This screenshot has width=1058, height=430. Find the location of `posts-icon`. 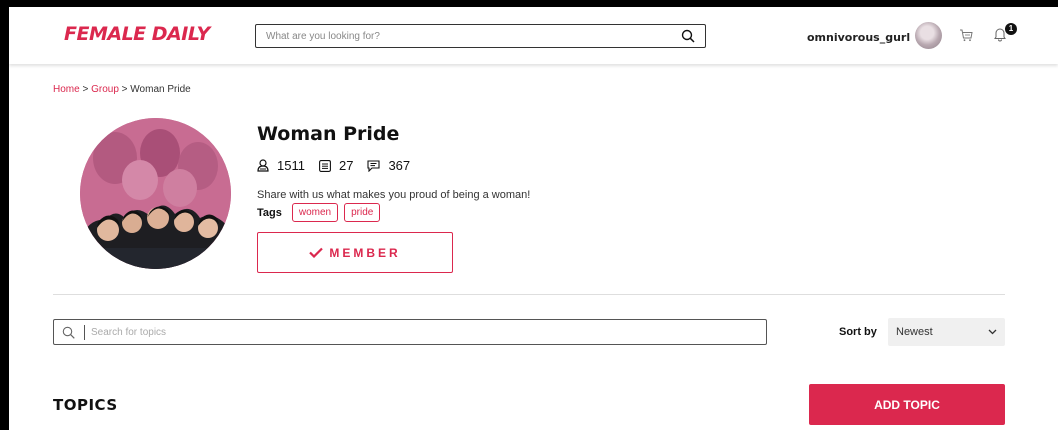

posts-icon is located at coordinates (325, 165).